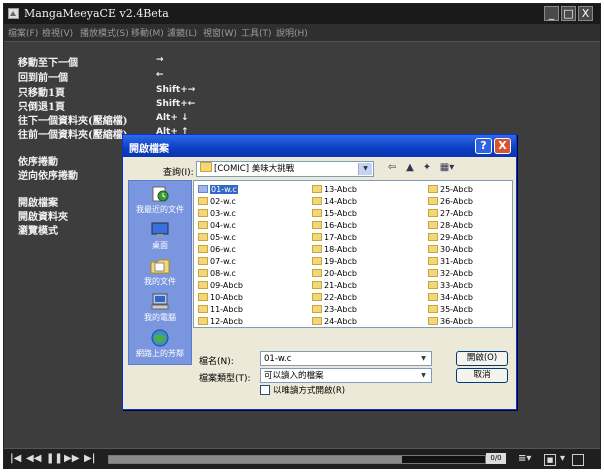 This screenshot has height=472, width=604. Describe the element at coordinates (502, 146) in the screenshot. I see `dialog-close-button: X` at that location.